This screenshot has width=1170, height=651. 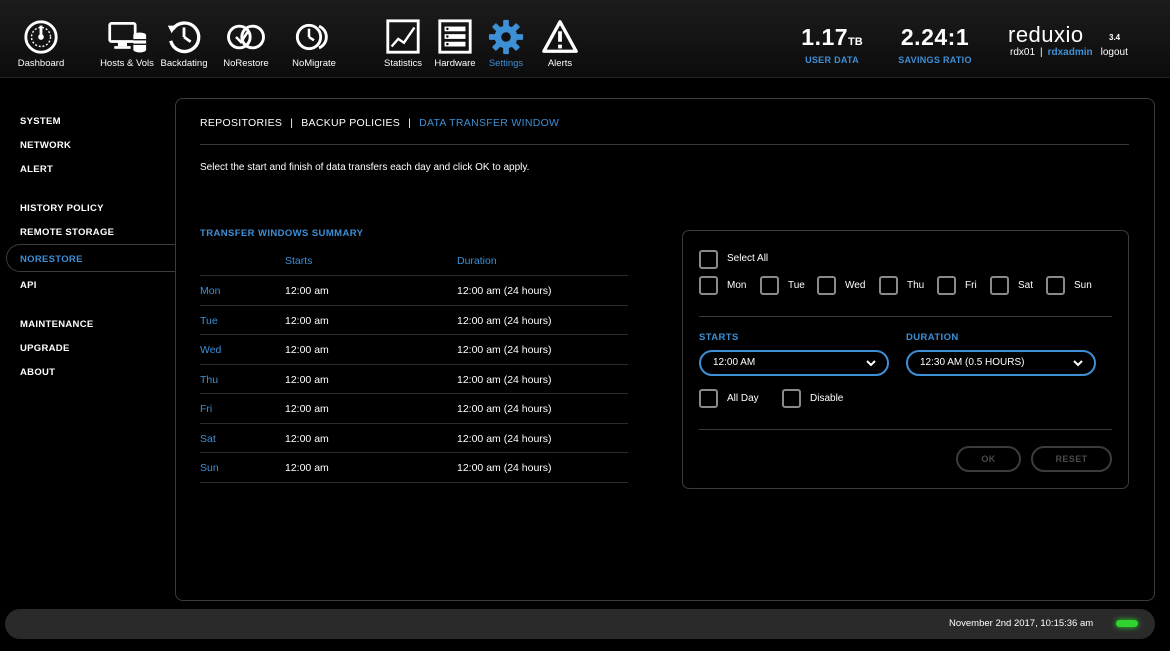 I want to click on footer-datetime: November 2nd 2017, 10:15:36 am, so click(x=1021, y=623).